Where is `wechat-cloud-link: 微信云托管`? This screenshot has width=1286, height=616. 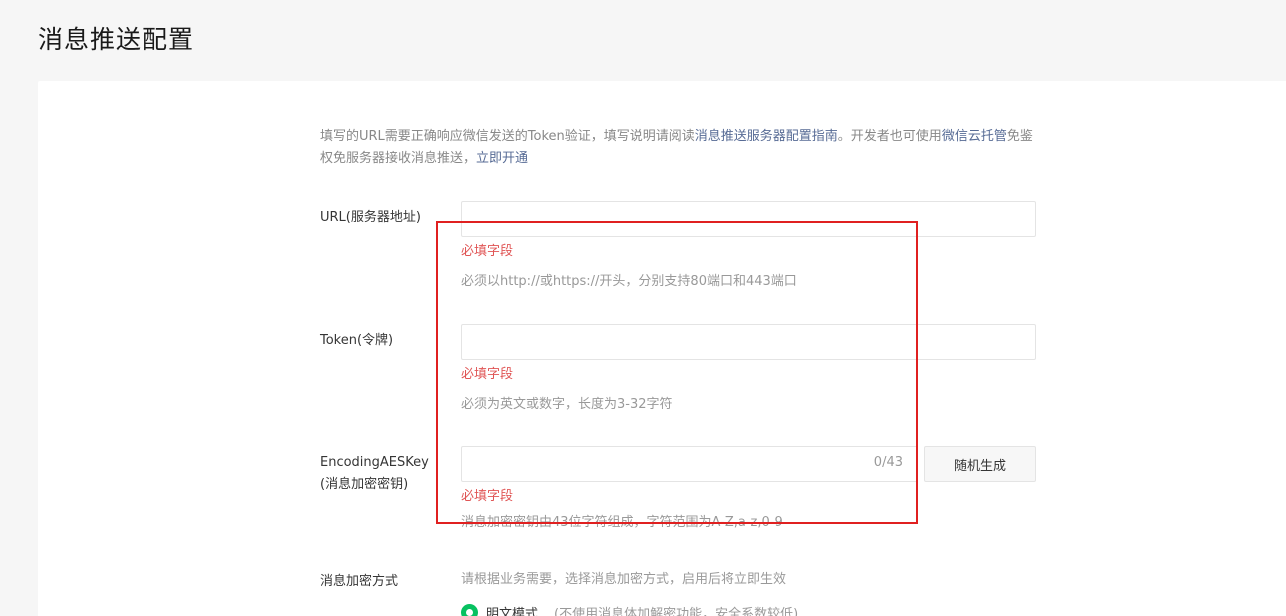
wechat-cloud-link: 微信云托管 is located at coordinates (974, 136).